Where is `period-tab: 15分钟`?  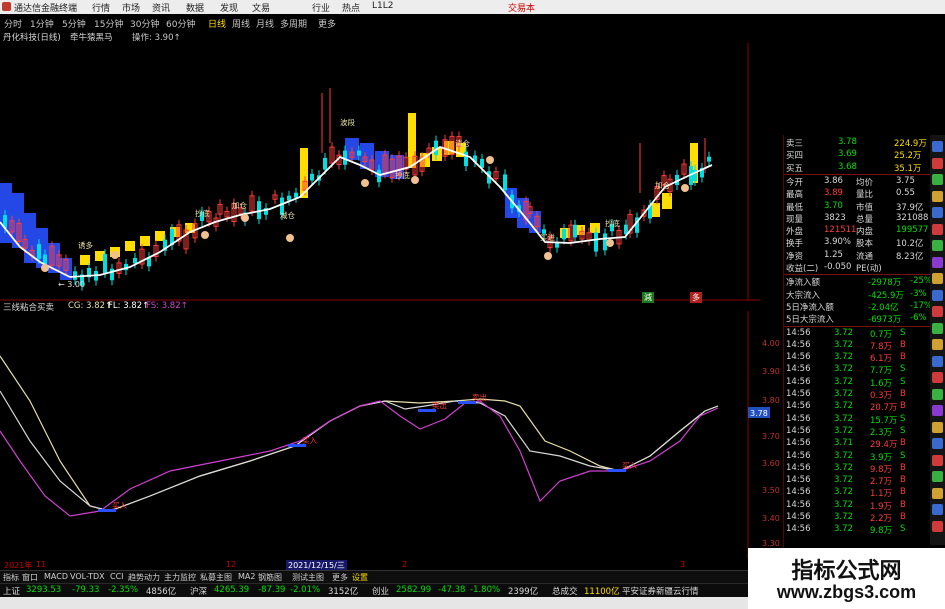
period-tab: 15分钟 is located at coordinates (108, 23).